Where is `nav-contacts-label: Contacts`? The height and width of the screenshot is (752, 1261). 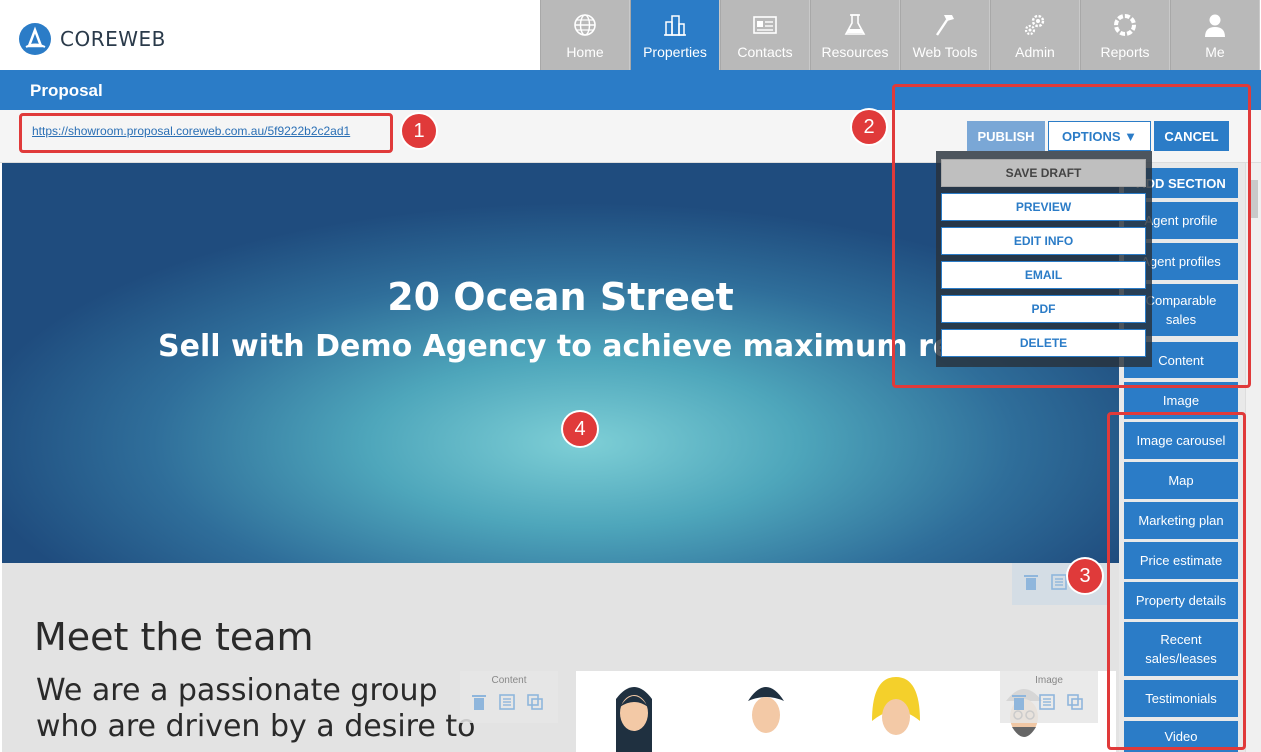
nav-contacts-label: Contacts is located at coordinates (765, 52).